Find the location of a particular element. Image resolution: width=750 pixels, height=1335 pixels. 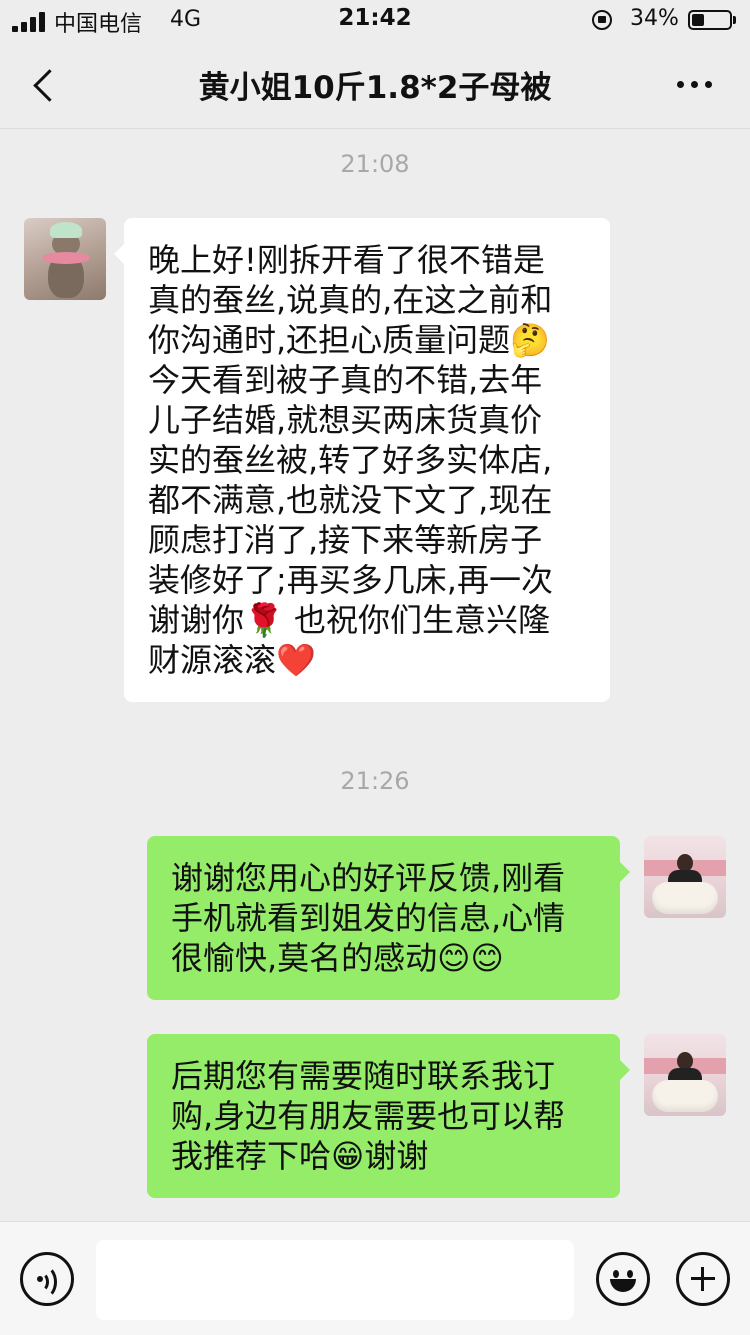

chat-input-bar is located at coordinates (375, 1278).